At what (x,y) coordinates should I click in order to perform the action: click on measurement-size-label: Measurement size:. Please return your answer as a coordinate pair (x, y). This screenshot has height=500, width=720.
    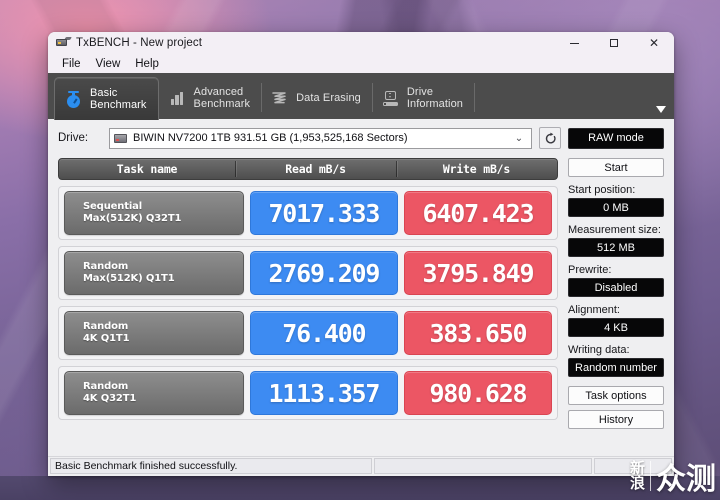
    Looking at the image, I should click on (614, 230).